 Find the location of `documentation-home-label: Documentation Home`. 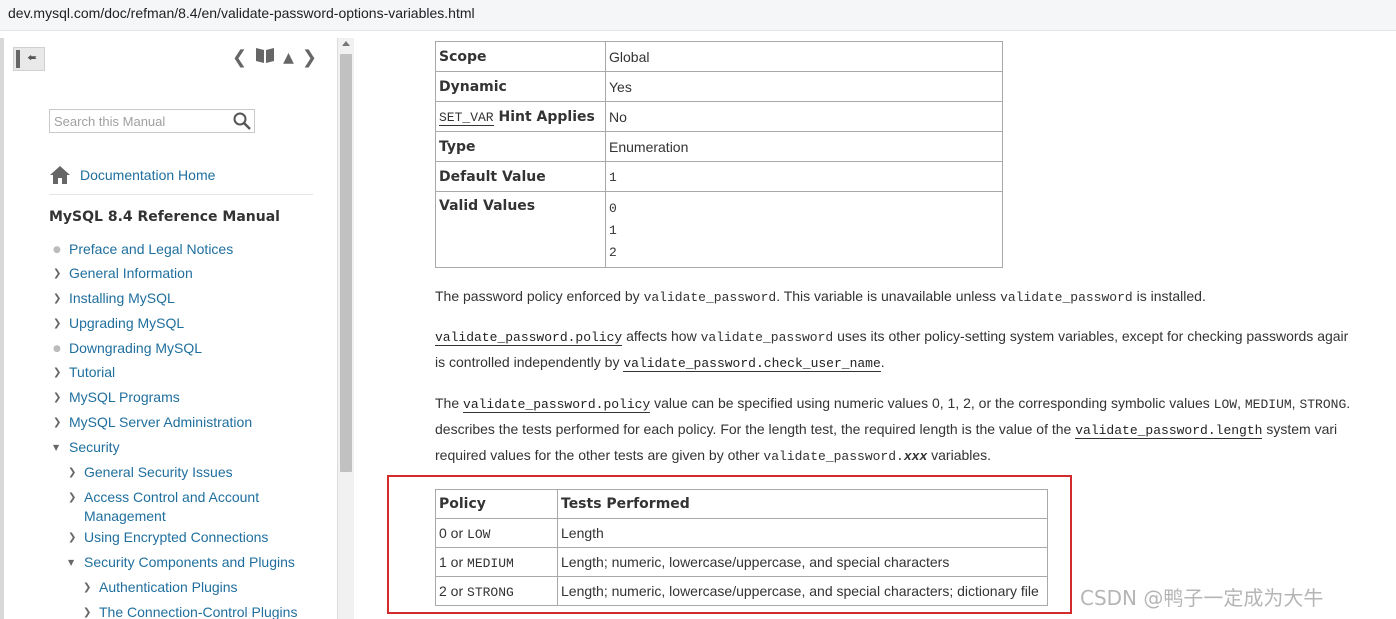

documentation-home-label: Documentation Home is located at coordinates (148, 175).